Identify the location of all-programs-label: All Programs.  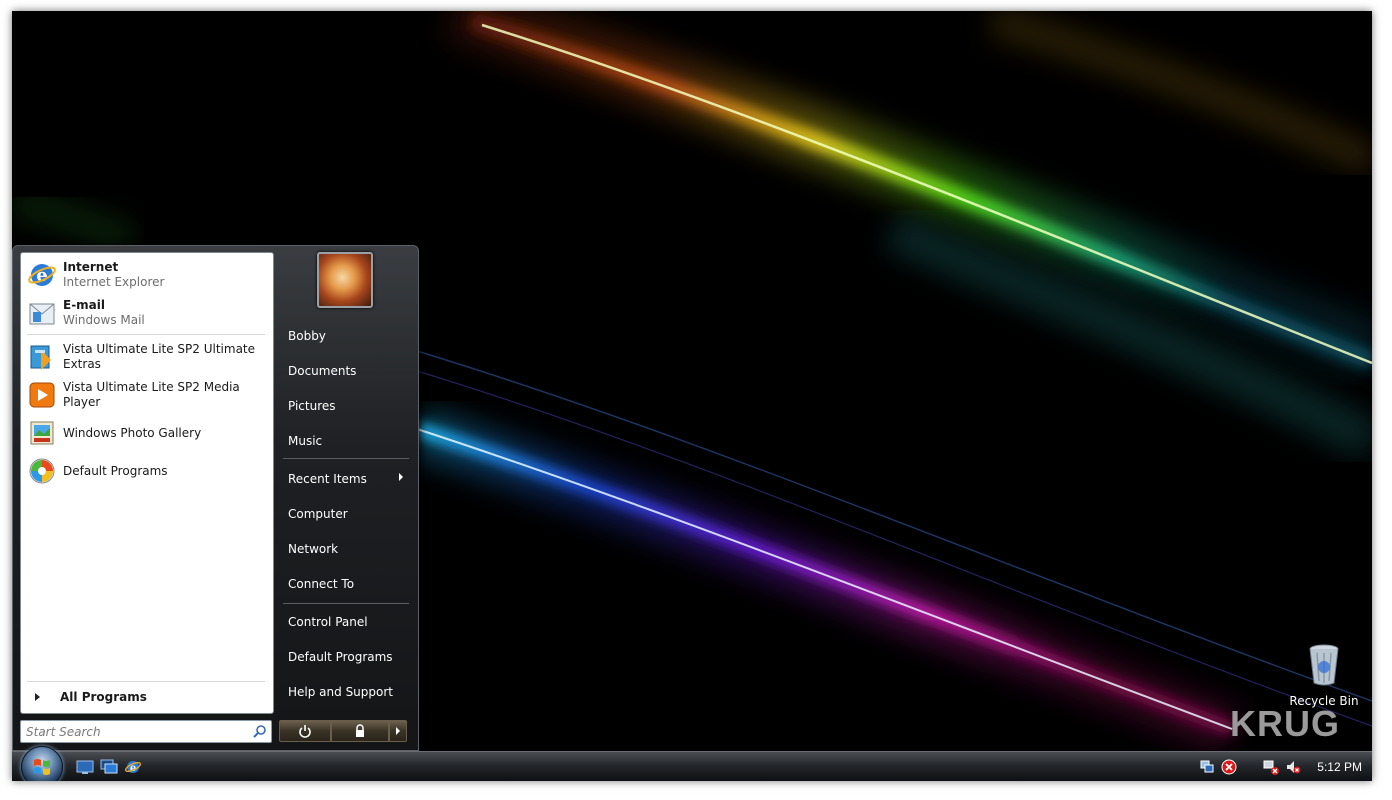
(103, 697).